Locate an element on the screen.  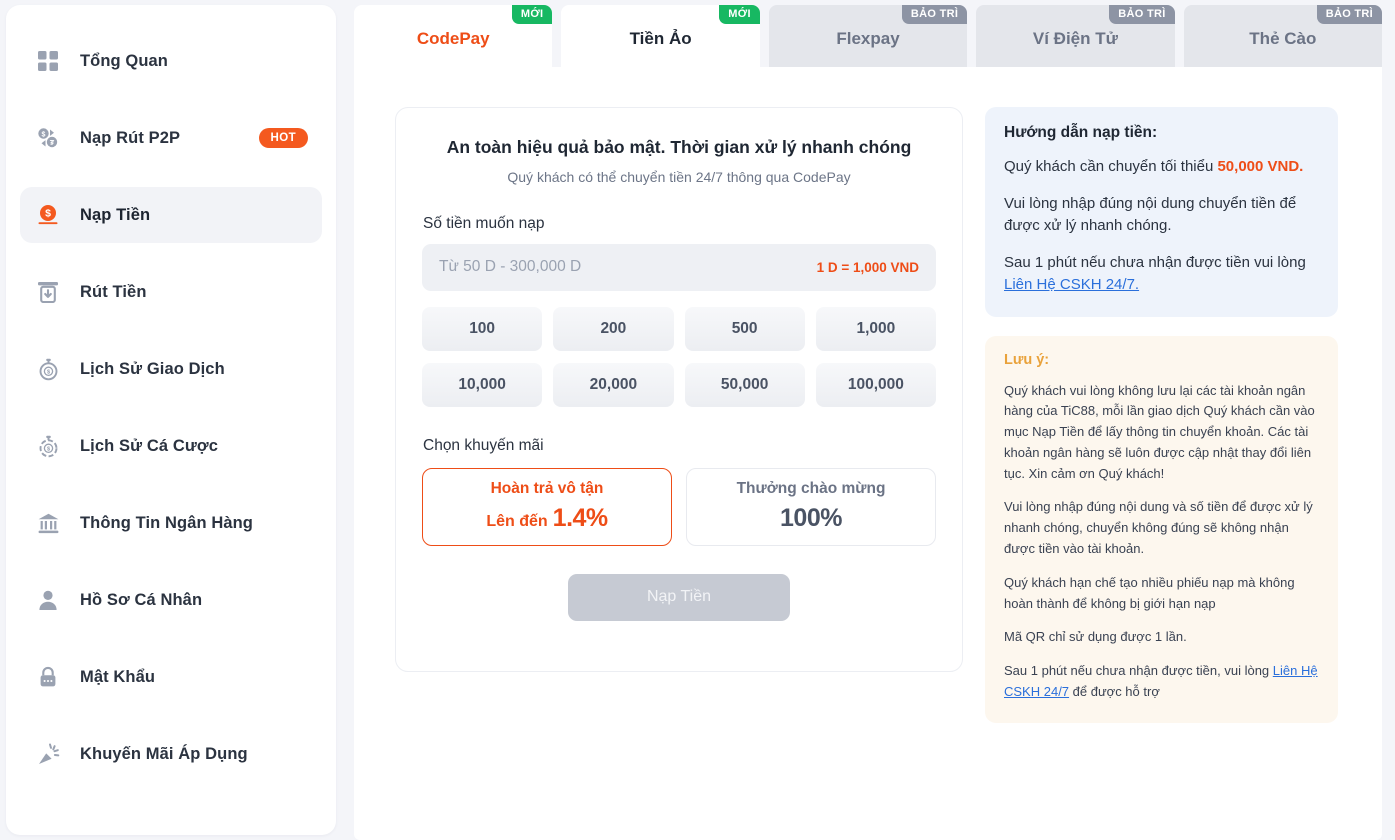
sidebar-item-ho-so-ca-nhan: Hồ Sơ Cá Nhân is located at coordinates (171, 600).